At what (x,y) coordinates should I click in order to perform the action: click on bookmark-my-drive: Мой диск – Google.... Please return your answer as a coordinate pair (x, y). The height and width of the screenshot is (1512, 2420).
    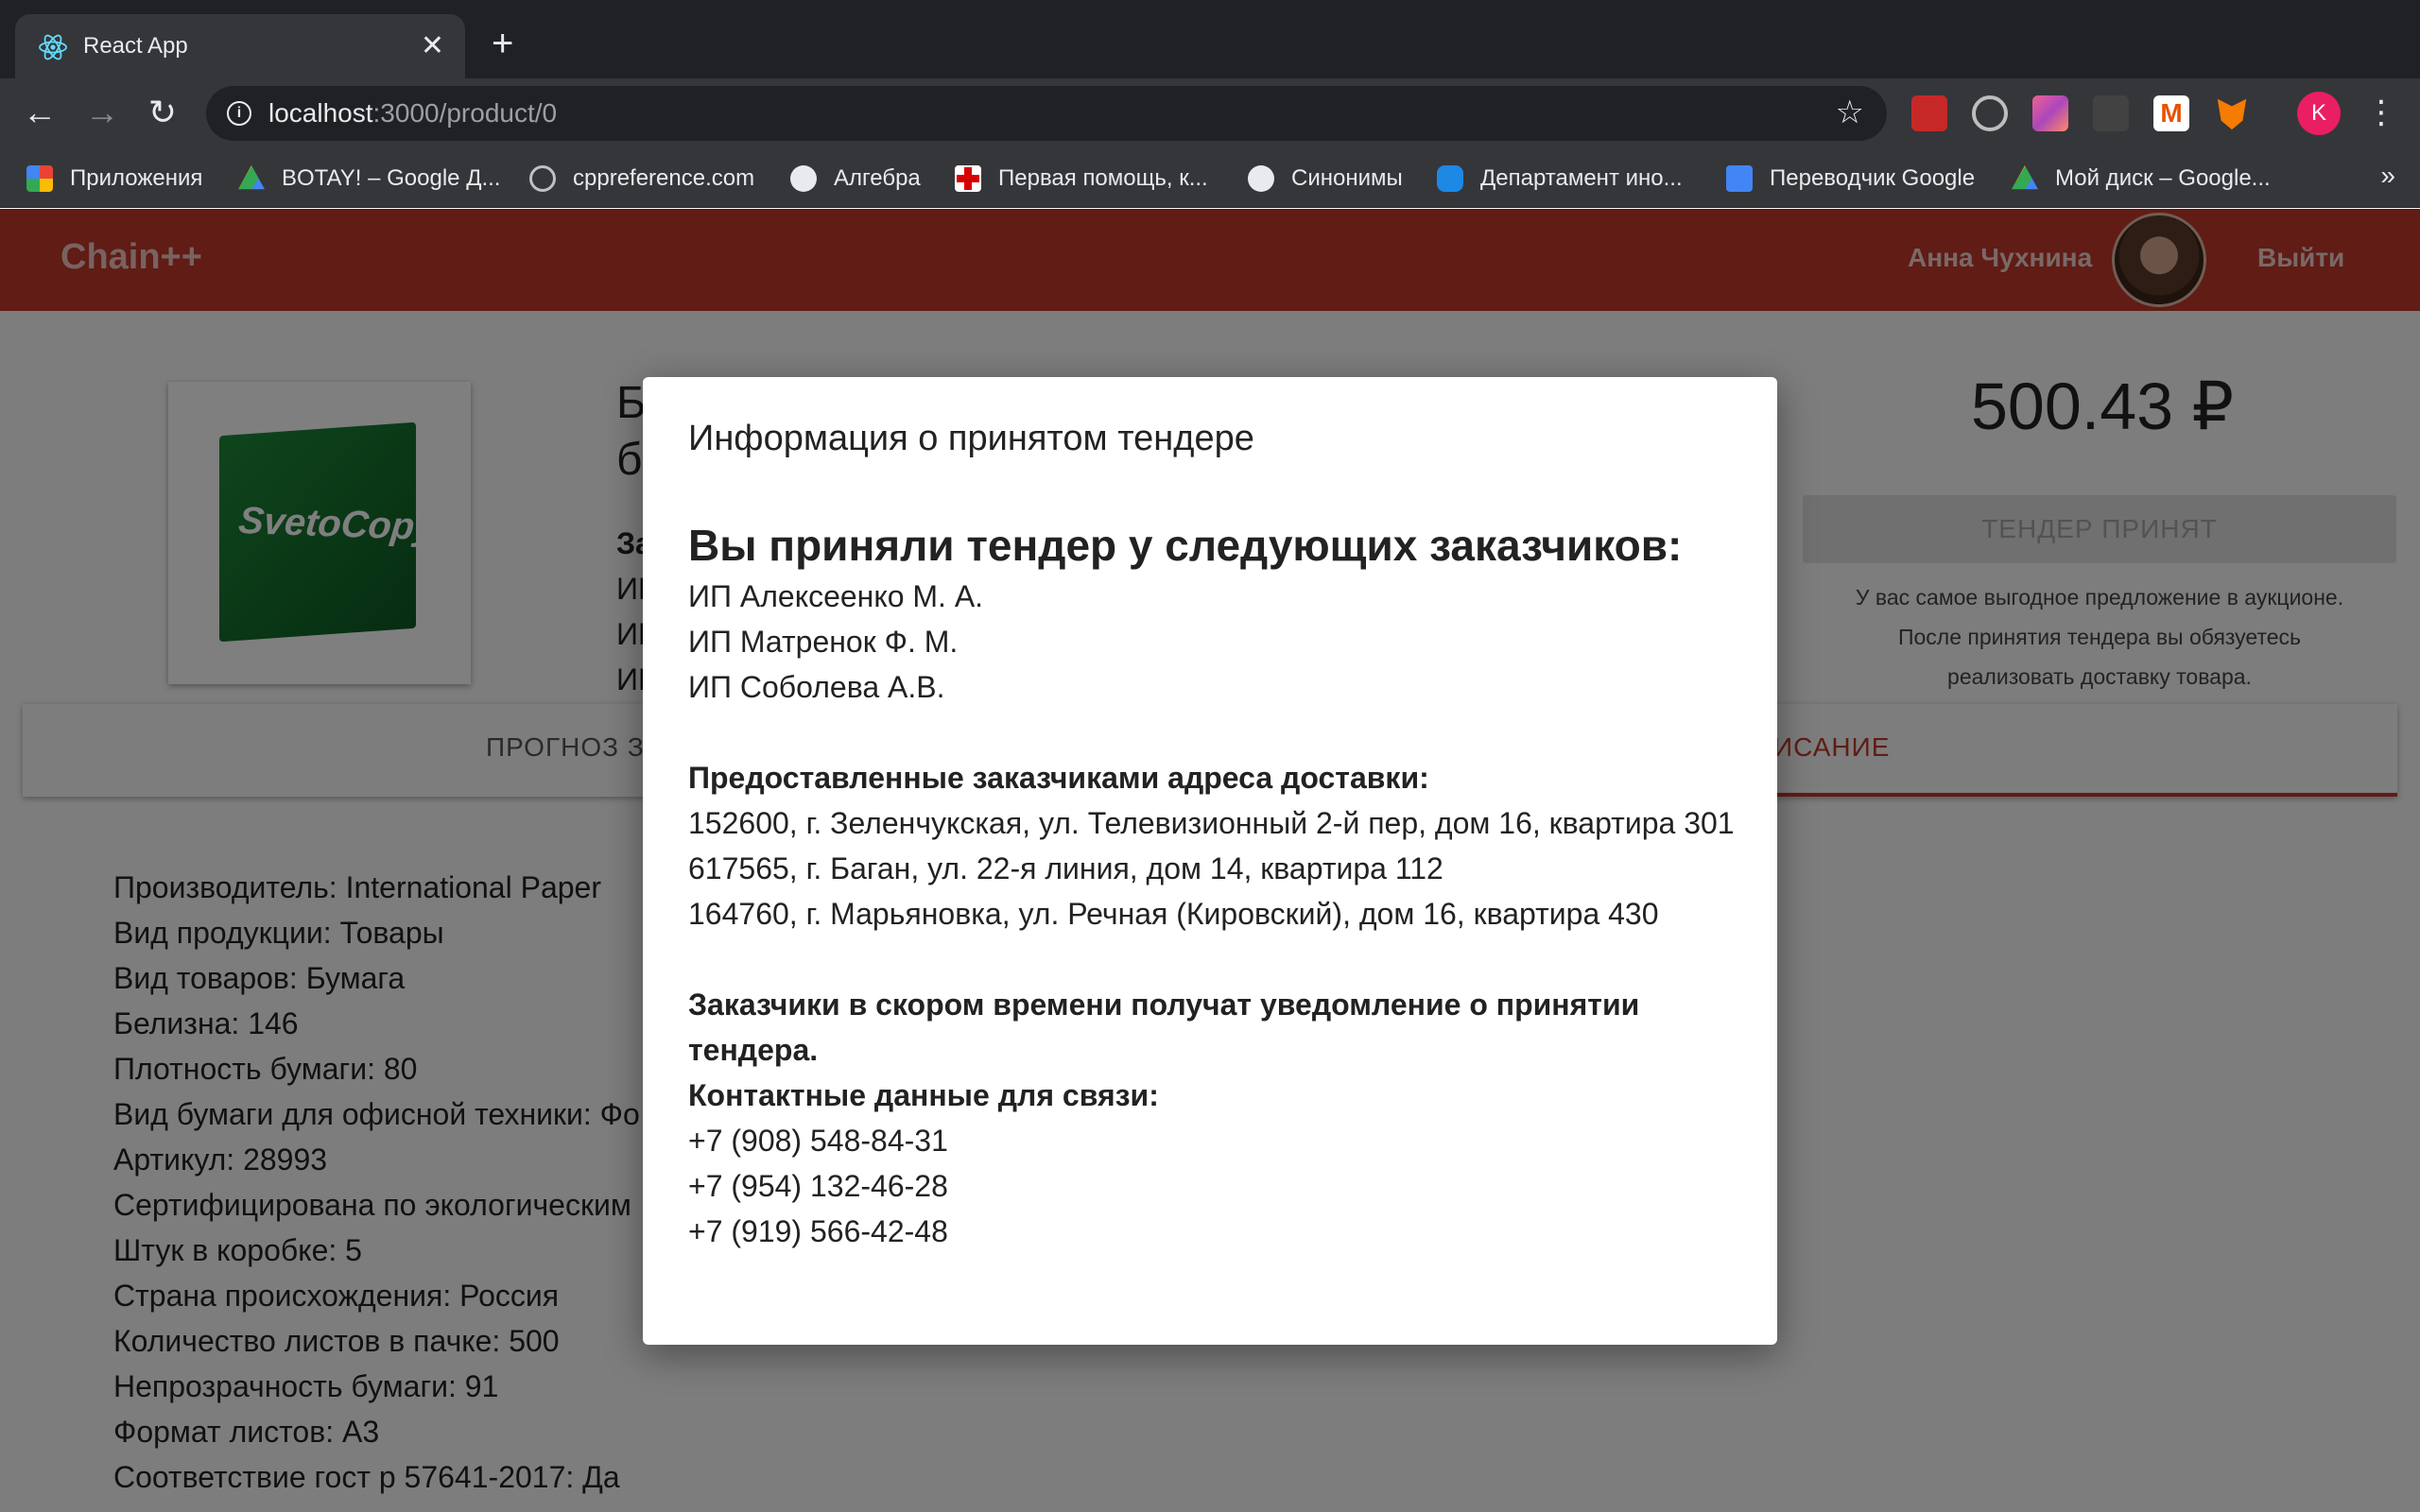
    Looking at the image, I should click on (2141, 179).